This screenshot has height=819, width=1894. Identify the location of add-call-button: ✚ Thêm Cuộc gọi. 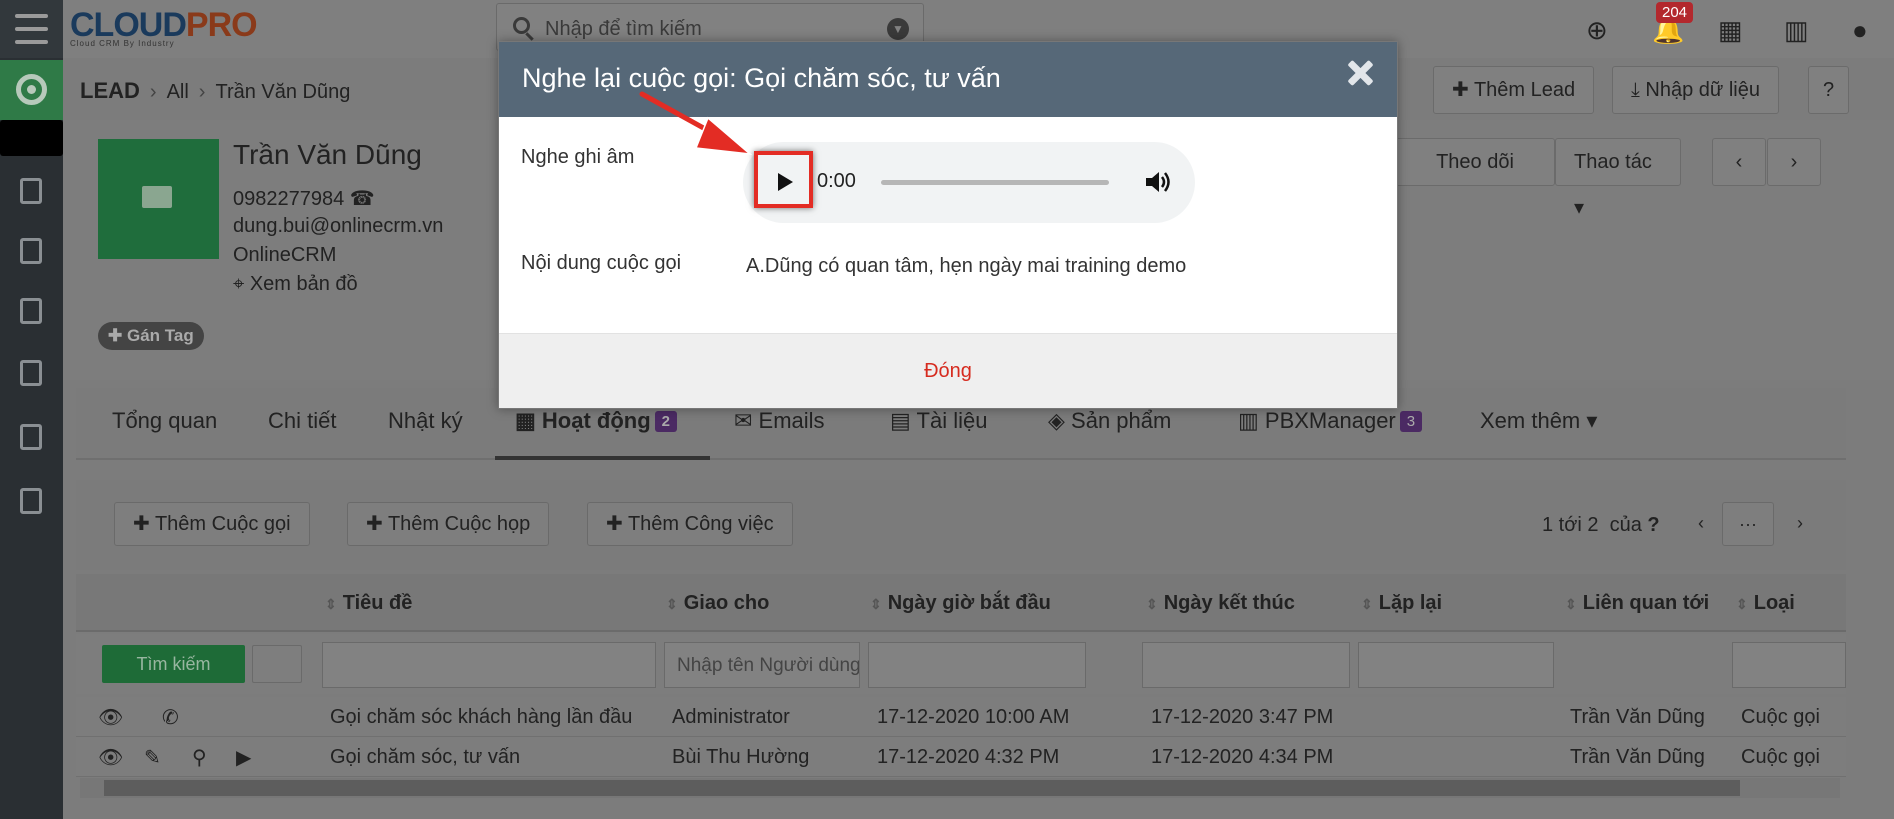
(212, 524).